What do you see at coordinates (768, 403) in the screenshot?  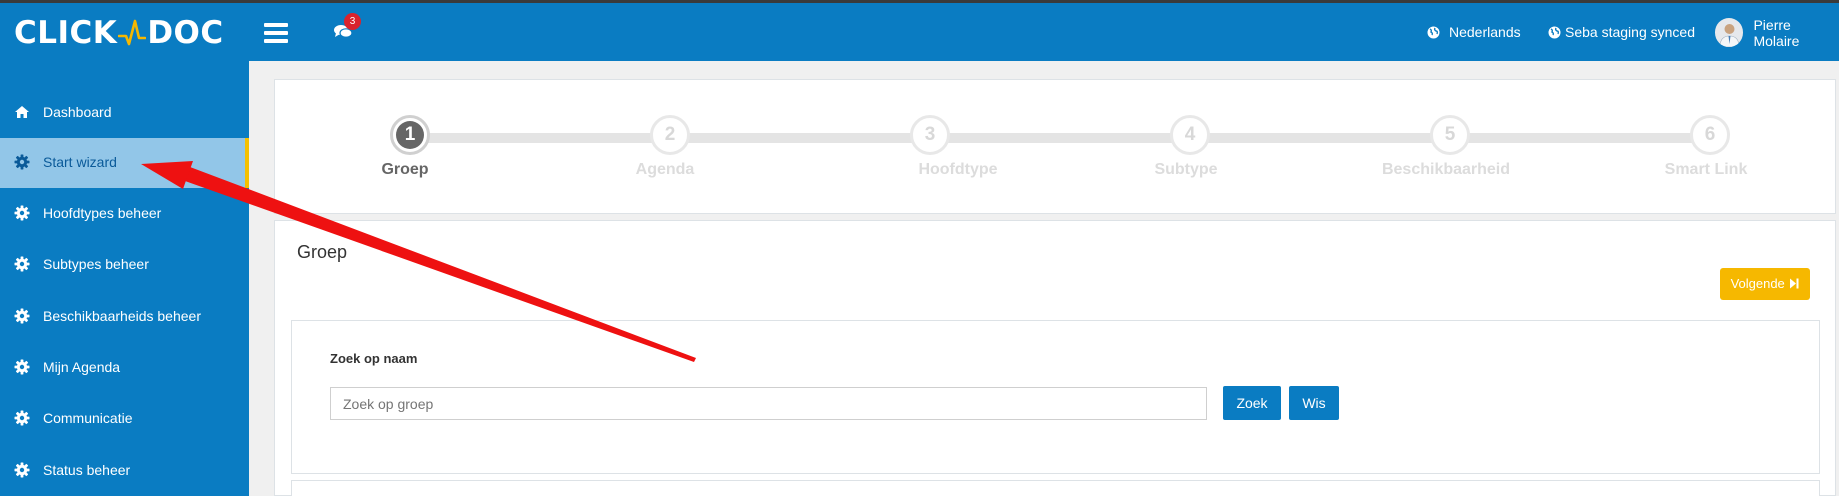 I see `search-input` at bounding box center [768, 403].